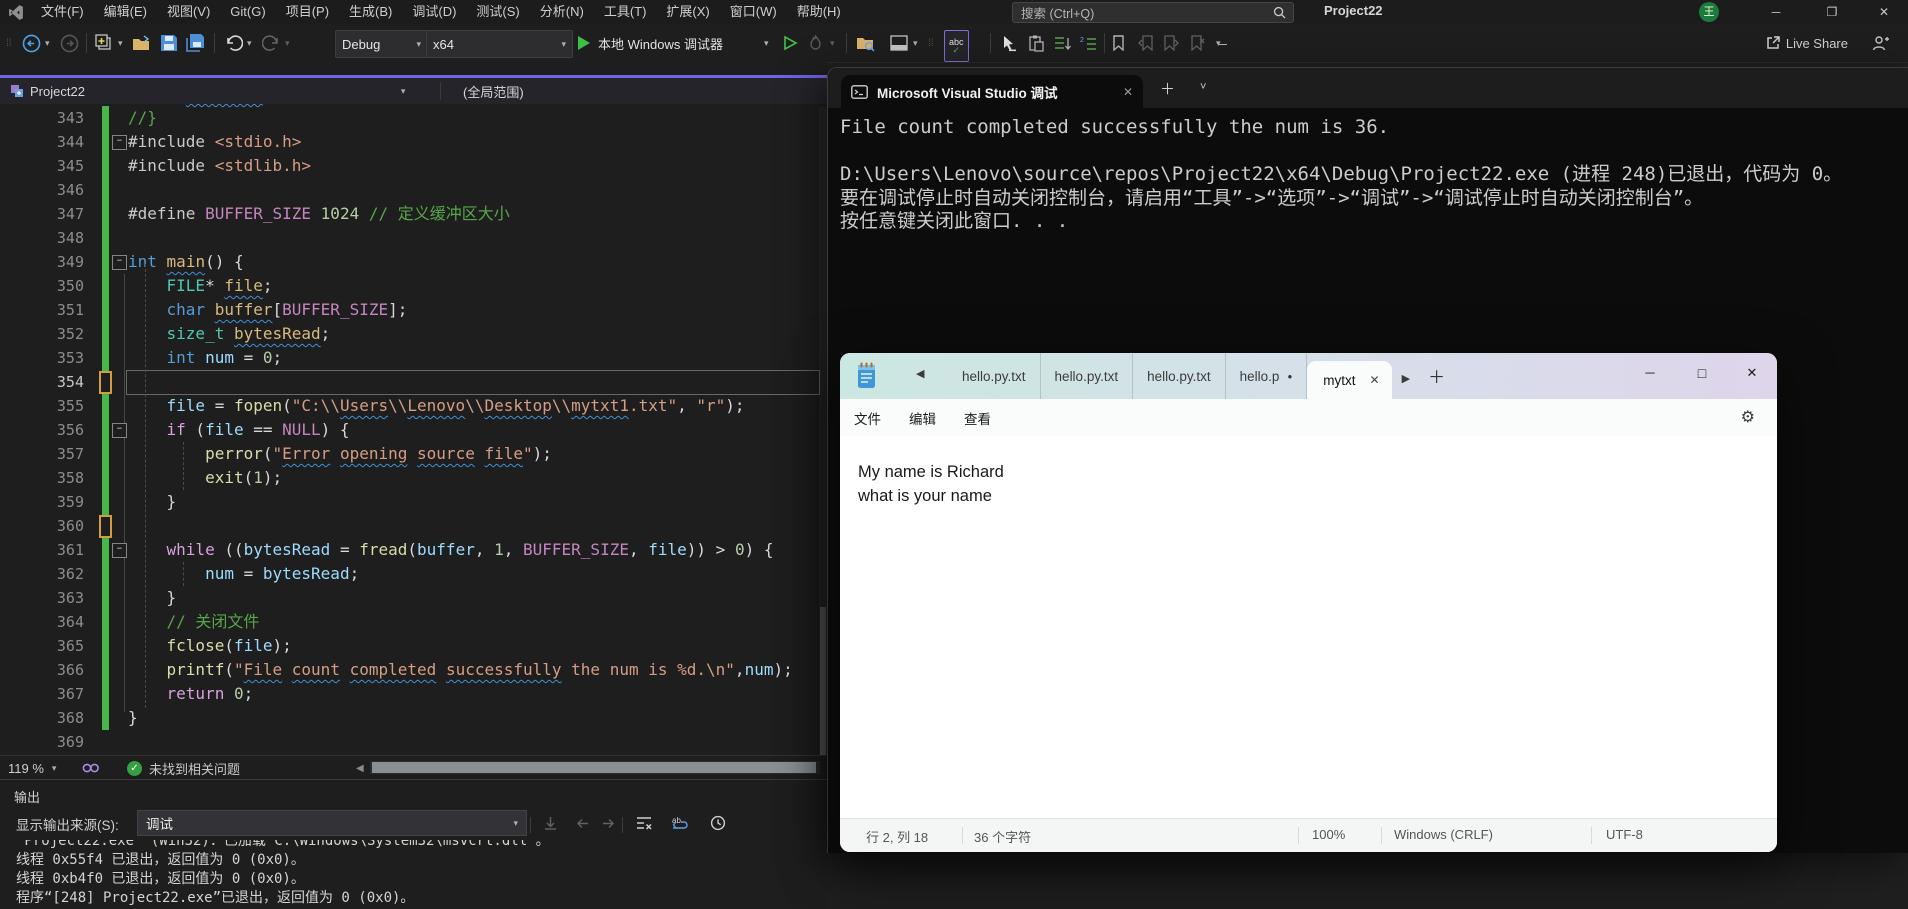 The width and height of the screenshot is (1908, 909). What do you see at coordinates (413, 214) in the screenshot?
I see `code-line: 347 #define BUFFER_SIZE 1024 // 定义缓冲区大小` at bounding box center [413, 214].